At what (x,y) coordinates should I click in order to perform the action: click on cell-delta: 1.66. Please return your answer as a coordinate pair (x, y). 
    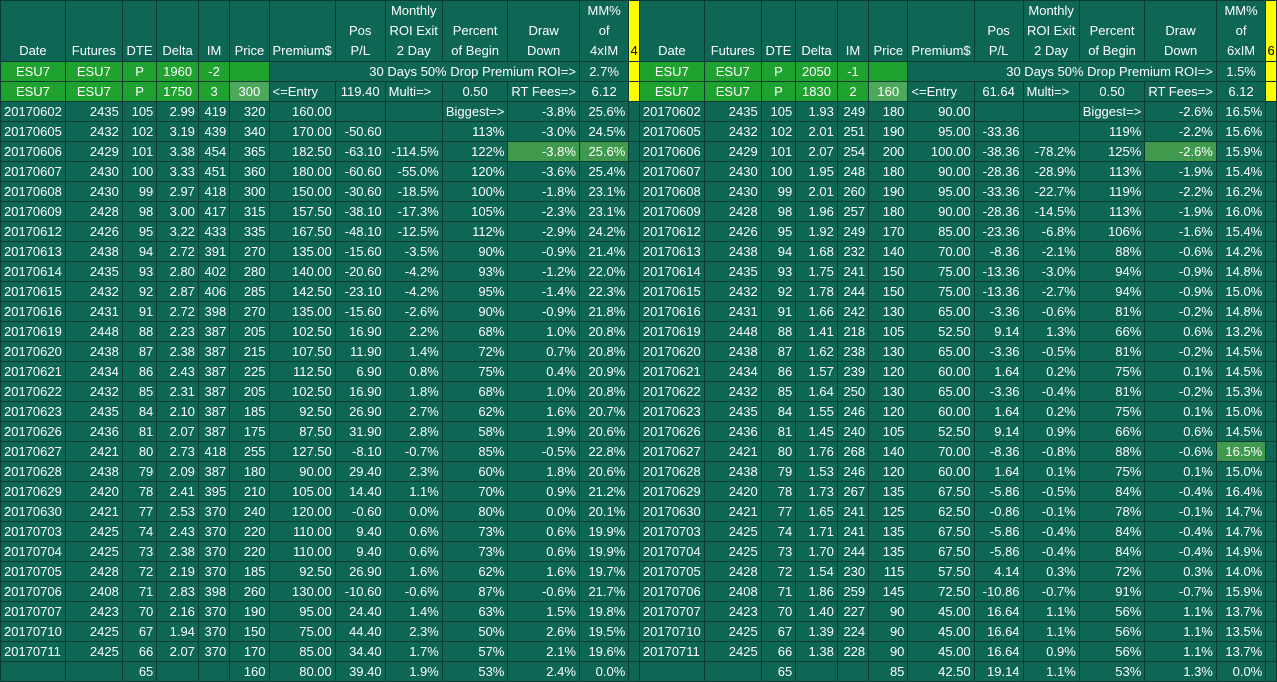
    Looking at the image, I should click on (816, 311).